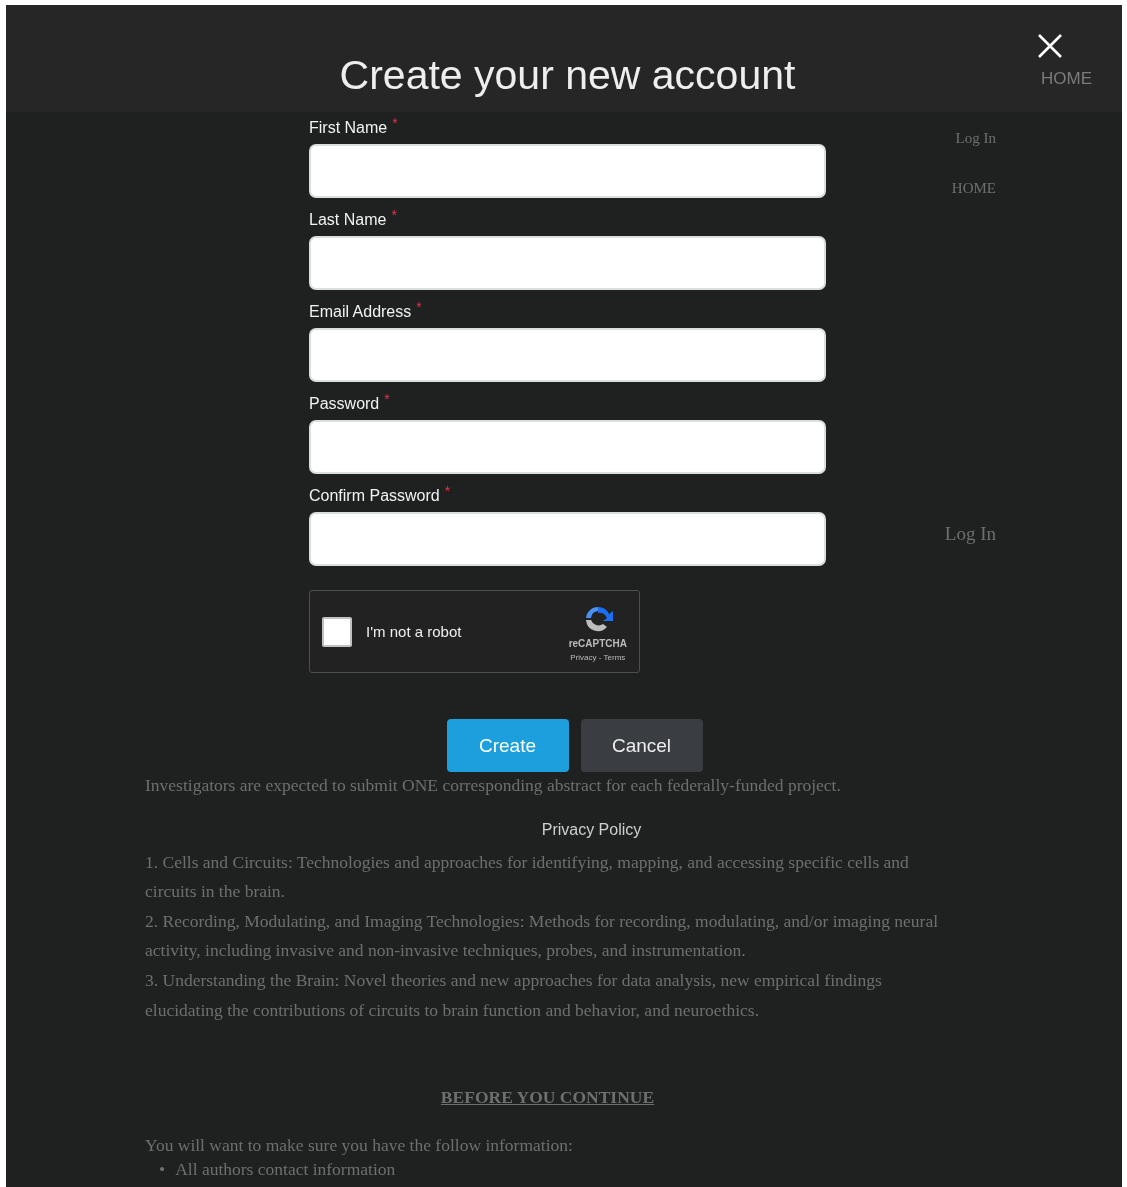 The image size is (1127, 1187). I want to click on paragraph-line: Investigators are expected to submit ONE corresponding abstract for each federally-funded project., so click(493, 785).